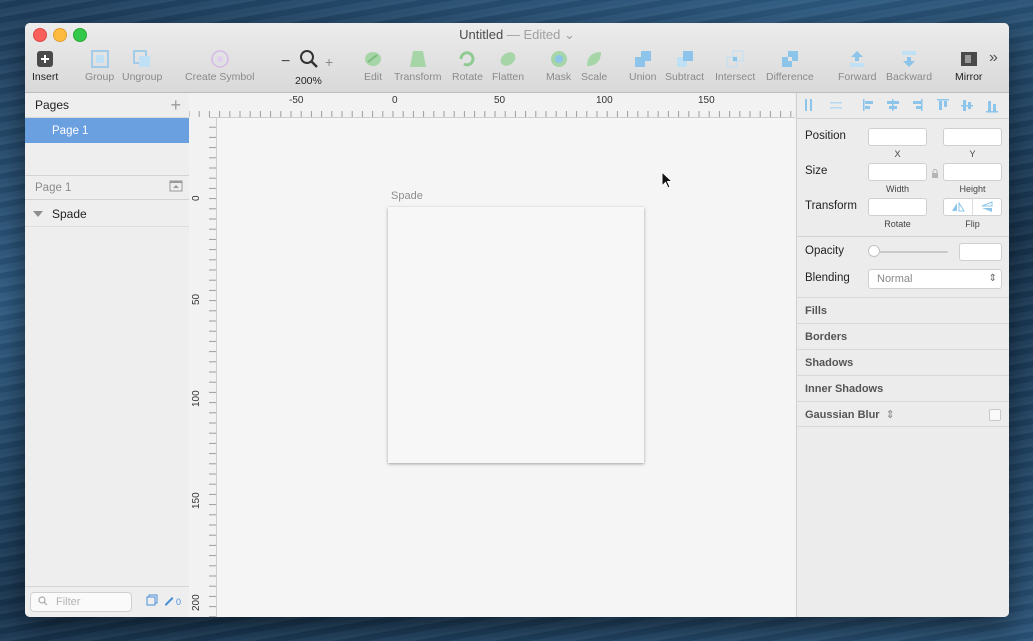 The height and width of the screenshot is (641, 1033). I want to click on group-button: Group, so click(99, 66).